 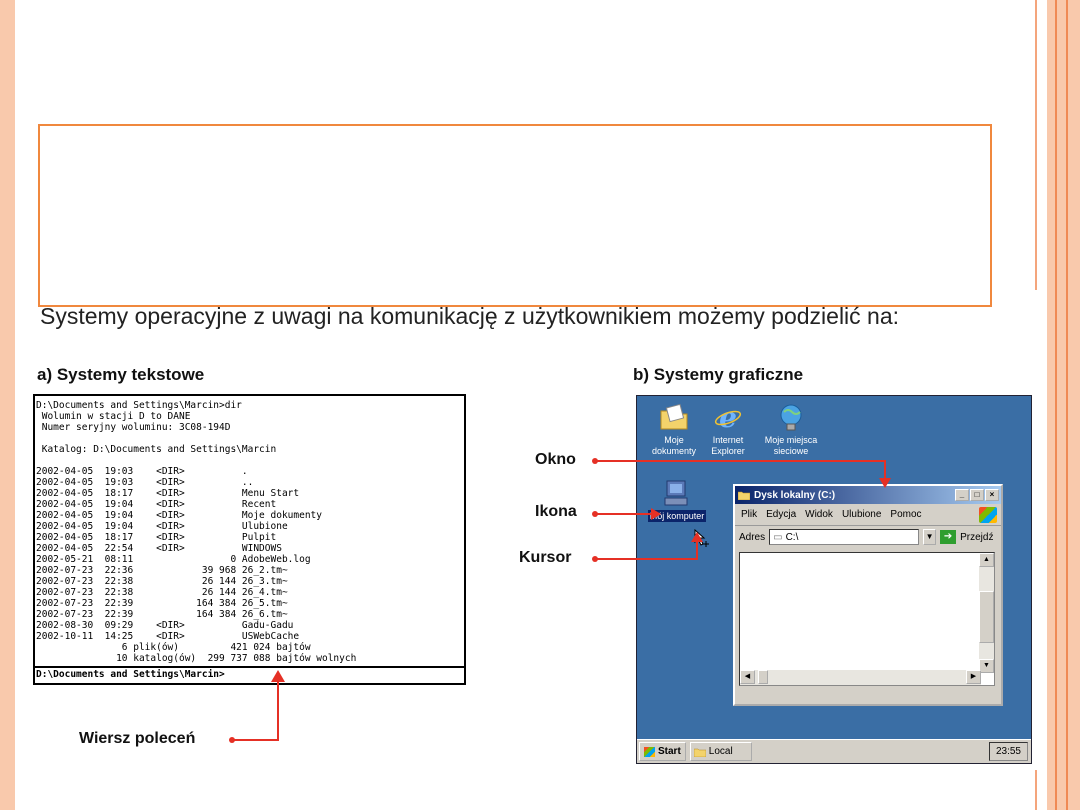 I want to click on window-titlebar: Dysk lokalny (C:) _ □ ×, so click(x=868, y=495).